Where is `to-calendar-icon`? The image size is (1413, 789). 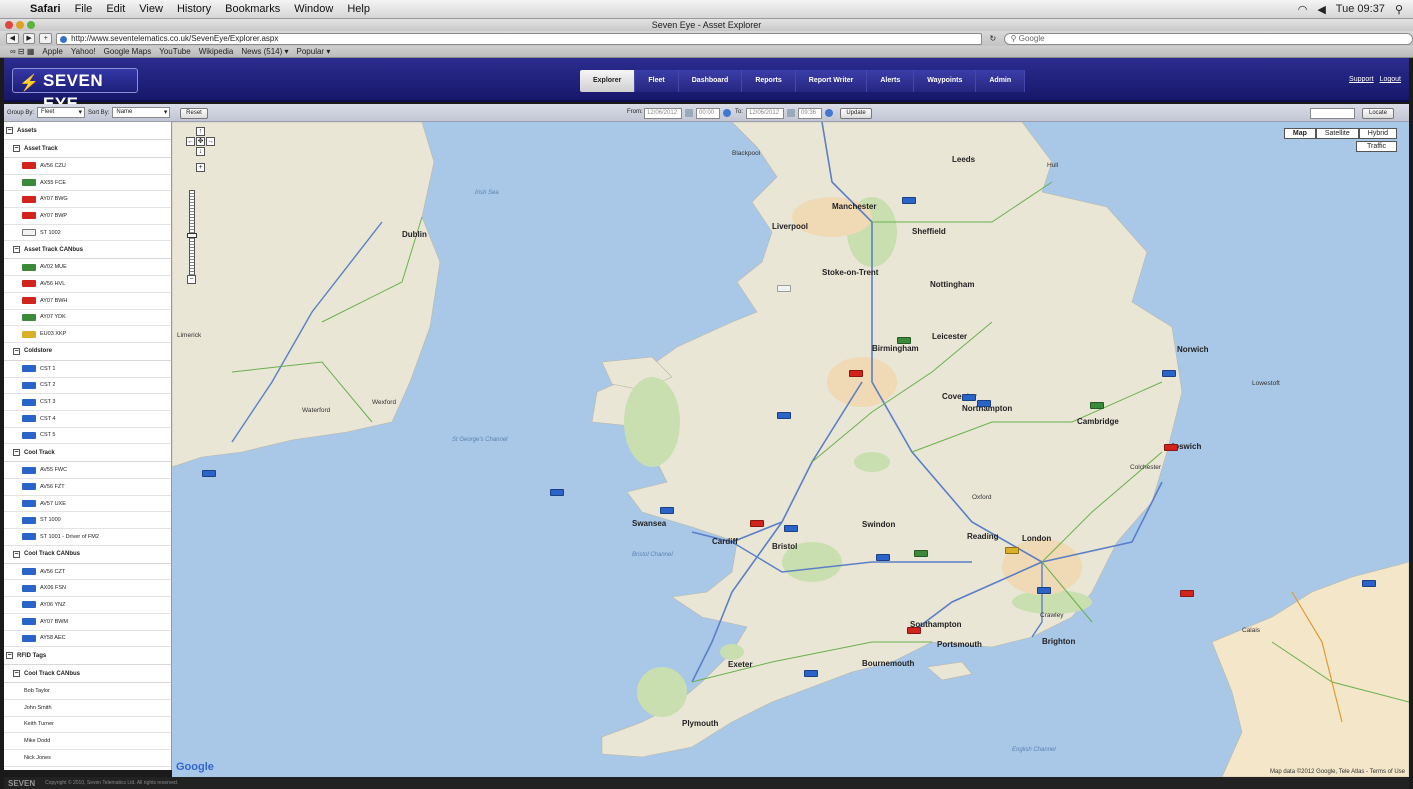 to-calendar-icon is located at coordinates (791, 113).